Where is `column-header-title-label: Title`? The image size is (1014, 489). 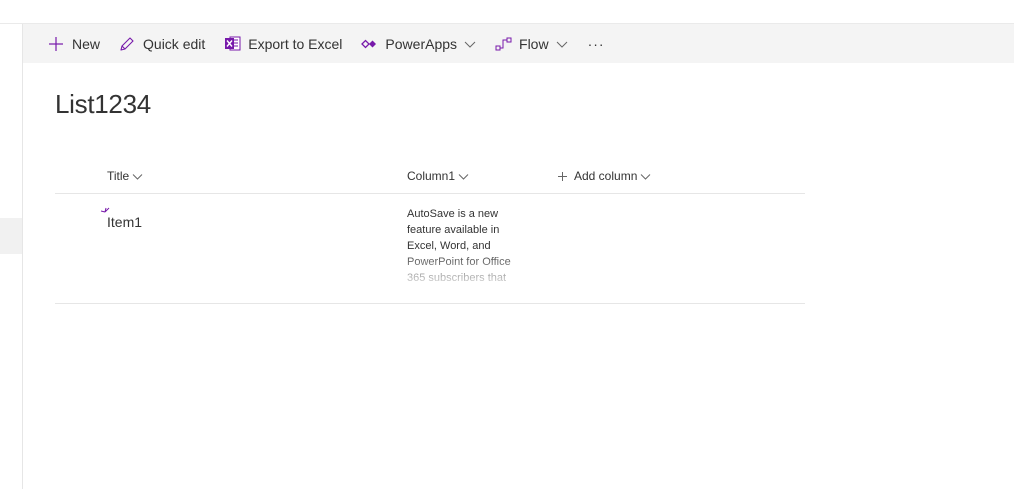 column-header-title-label: Title is located at coordinates (118, 176).